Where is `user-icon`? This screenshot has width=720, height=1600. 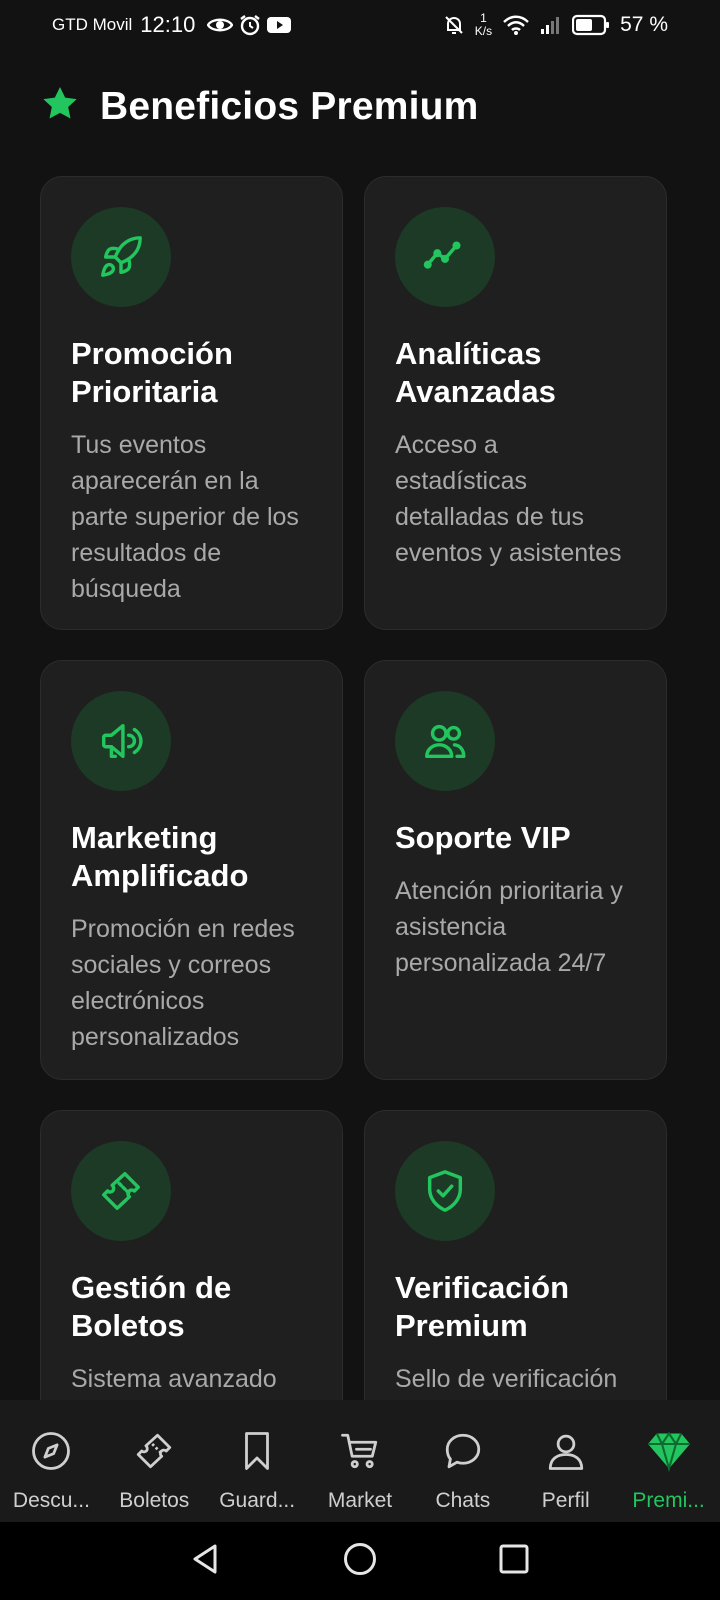 user-icon is located at coordinates (566, 1453).